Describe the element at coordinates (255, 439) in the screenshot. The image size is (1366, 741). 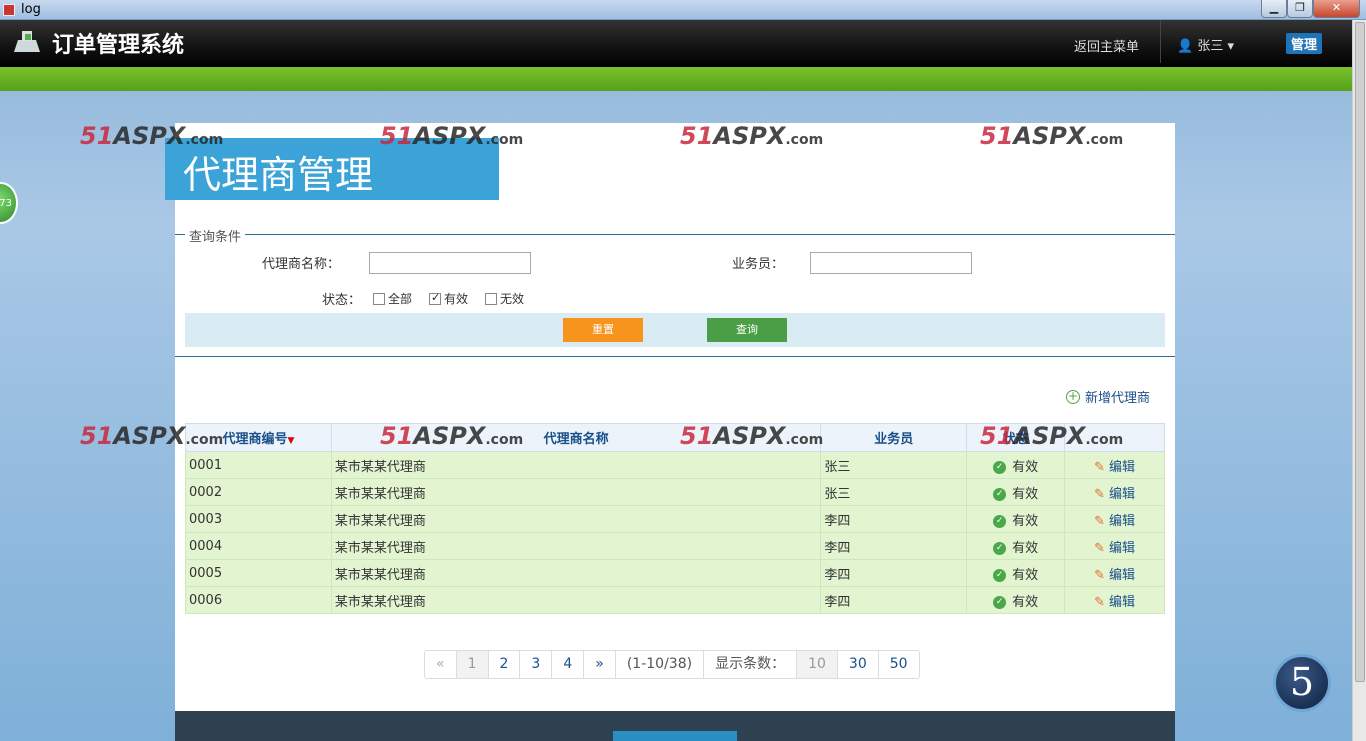
I see `header-label: 代理商编号` at that location.